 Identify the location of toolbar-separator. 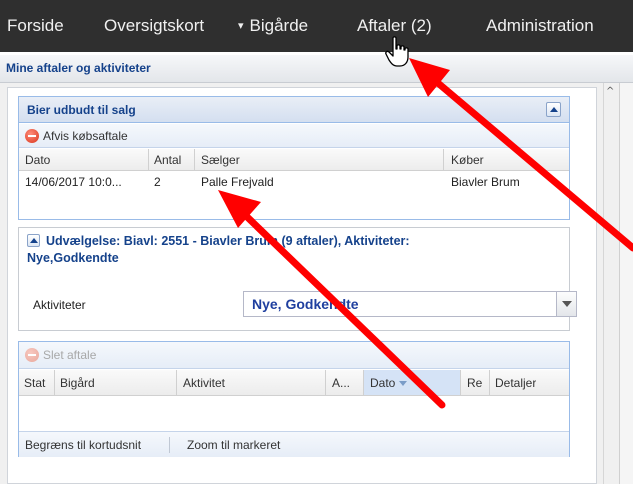
(169, 445).